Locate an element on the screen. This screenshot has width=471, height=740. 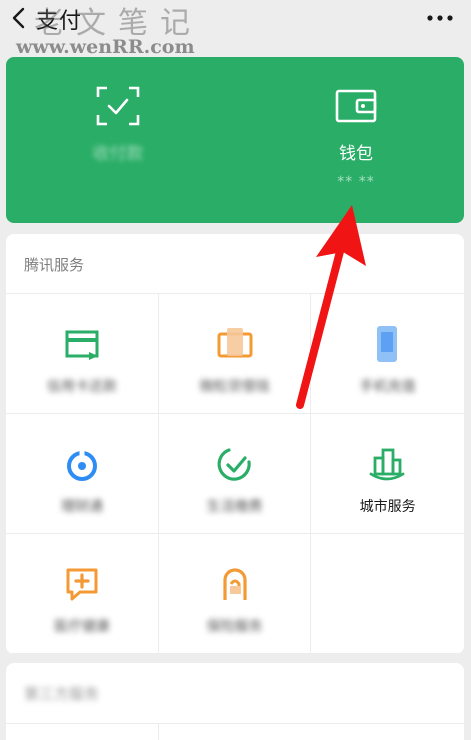
wallet-label: 钱包 is located at coordinates (356, 154).